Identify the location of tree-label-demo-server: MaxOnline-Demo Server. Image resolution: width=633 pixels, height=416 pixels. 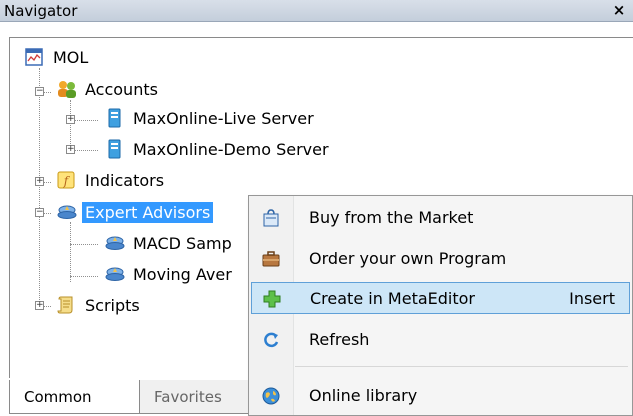
(231, 149).